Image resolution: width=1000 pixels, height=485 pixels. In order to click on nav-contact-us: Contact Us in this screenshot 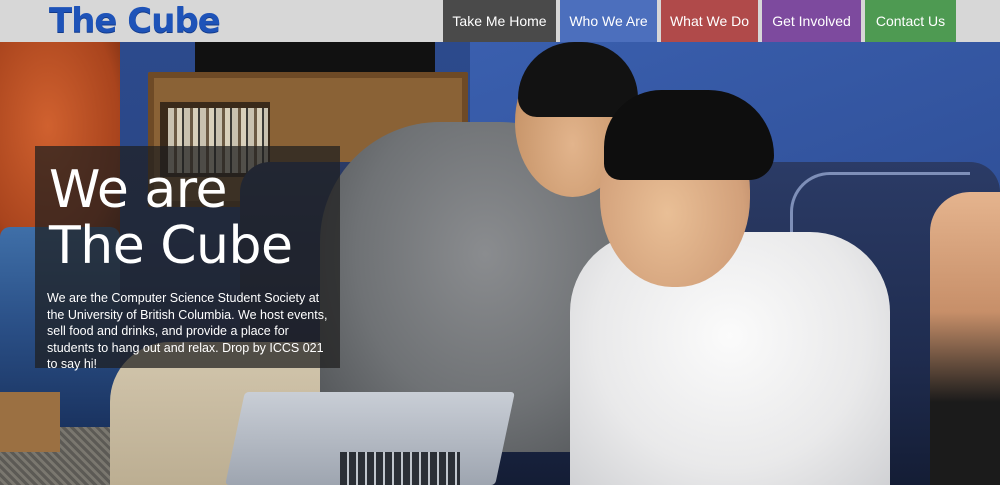, I will do `click(910, 21)`.